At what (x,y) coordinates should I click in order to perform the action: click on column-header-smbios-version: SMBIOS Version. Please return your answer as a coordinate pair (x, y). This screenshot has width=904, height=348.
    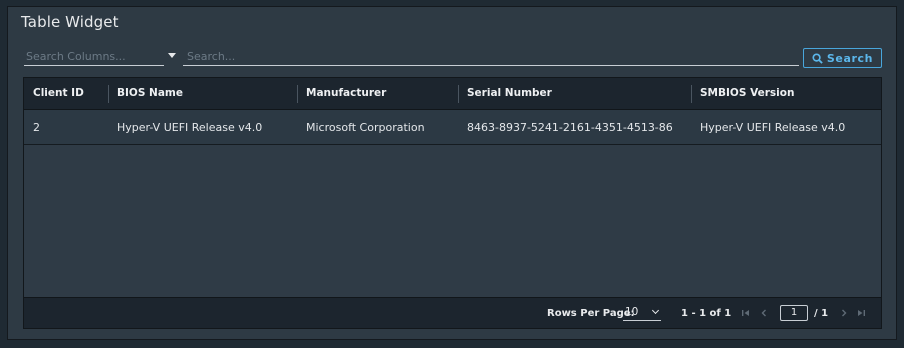
    Looking at the image, I should click on (742, 94).